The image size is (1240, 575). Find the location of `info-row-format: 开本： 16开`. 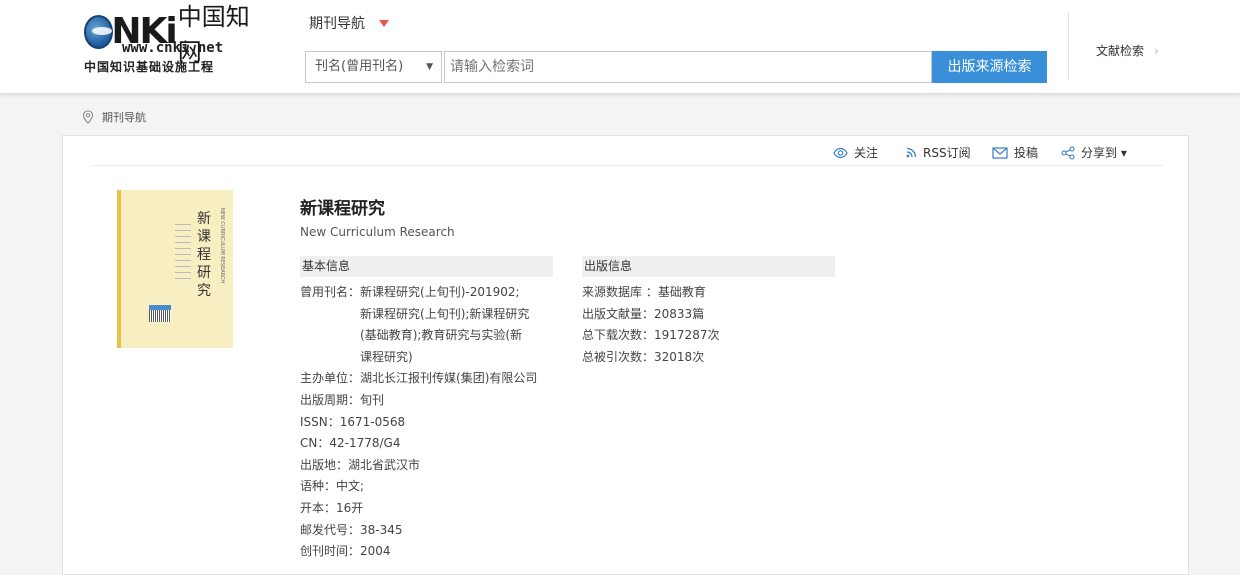

info-row-format: 开本： 16开 is located at coordinates (430, 509).